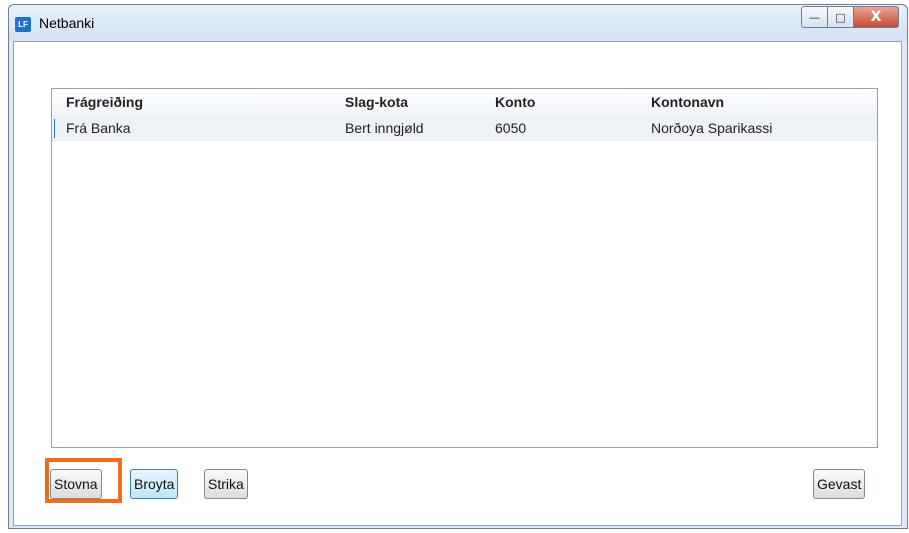 This screenshot has width=909, height=533. I want to click on title-bar: LF Netbanki — □ X, so click(458, 23).